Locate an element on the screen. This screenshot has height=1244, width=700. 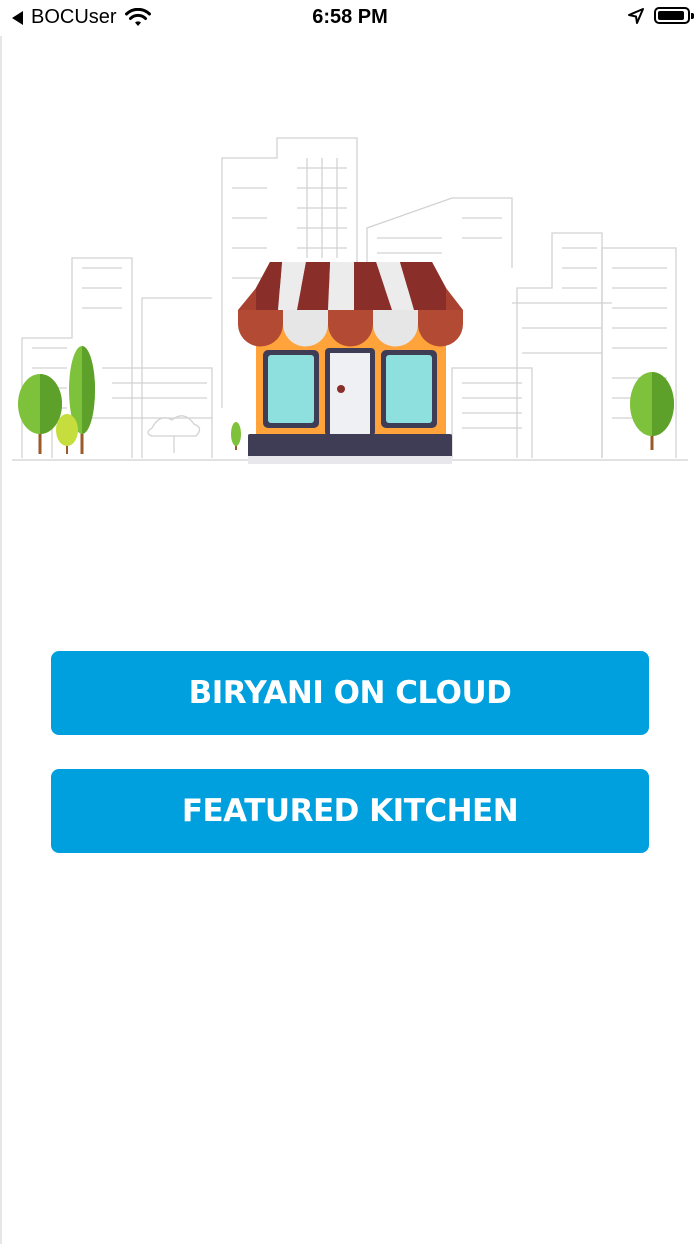
status-time: 6:58 PM is located at coordinates (350, 17).